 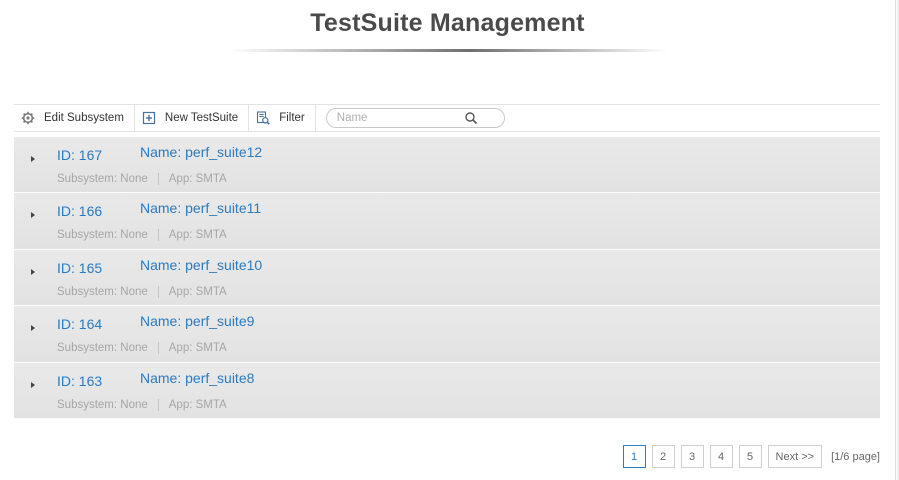 I want to click on search-input, so click(x=396, y=118).